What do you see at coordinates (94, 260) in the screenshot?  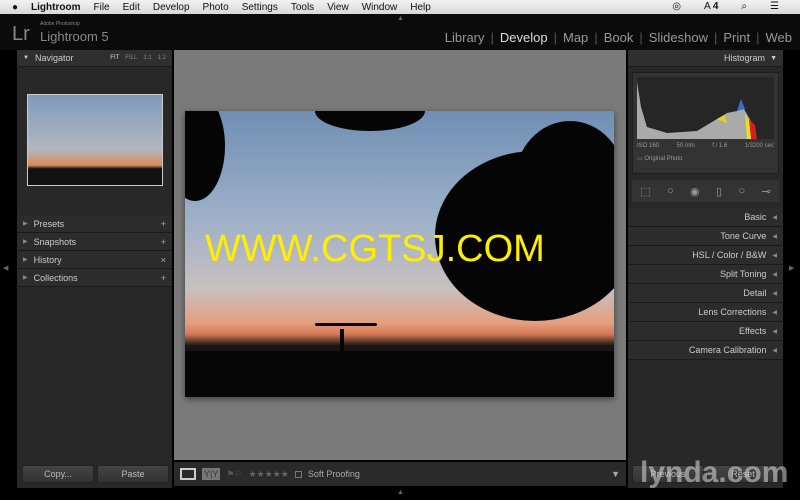 I see `history-section: ▶ History ×` at bounding box center [94, 260].